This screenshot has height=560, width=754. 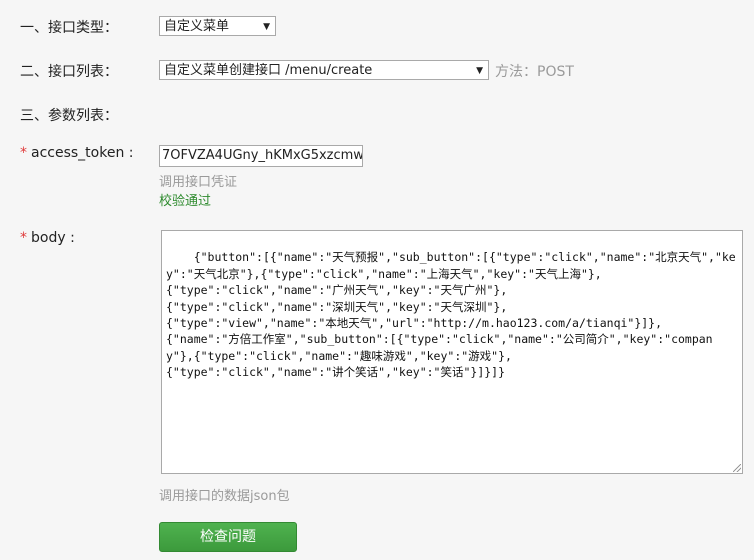 I want to click on interface-list-select: 自定义菜单创建接口 /menu/create ▼, so click(x=324, y=70).